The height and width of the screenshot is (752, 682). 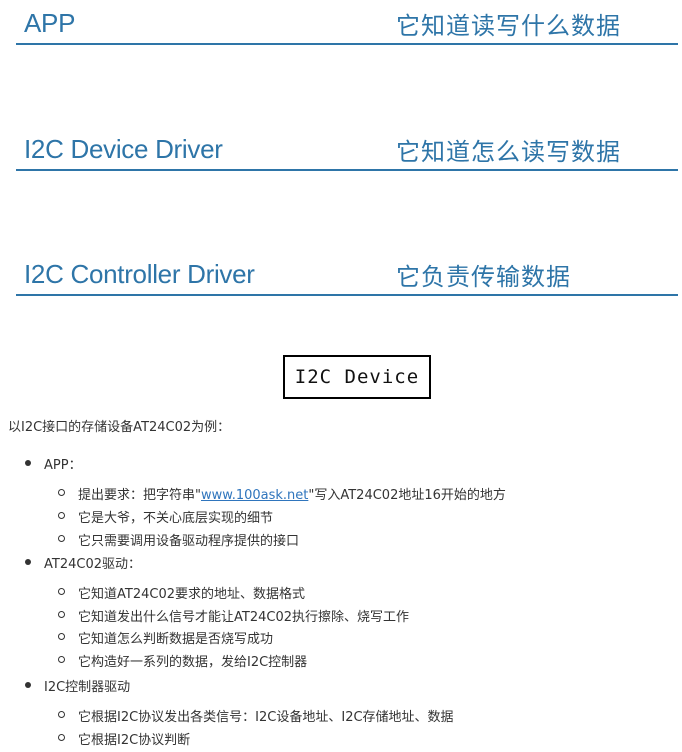 I want to click on list-item-i2c-controller-driver: I2C控制器驱动, so click(x=77, y=685).